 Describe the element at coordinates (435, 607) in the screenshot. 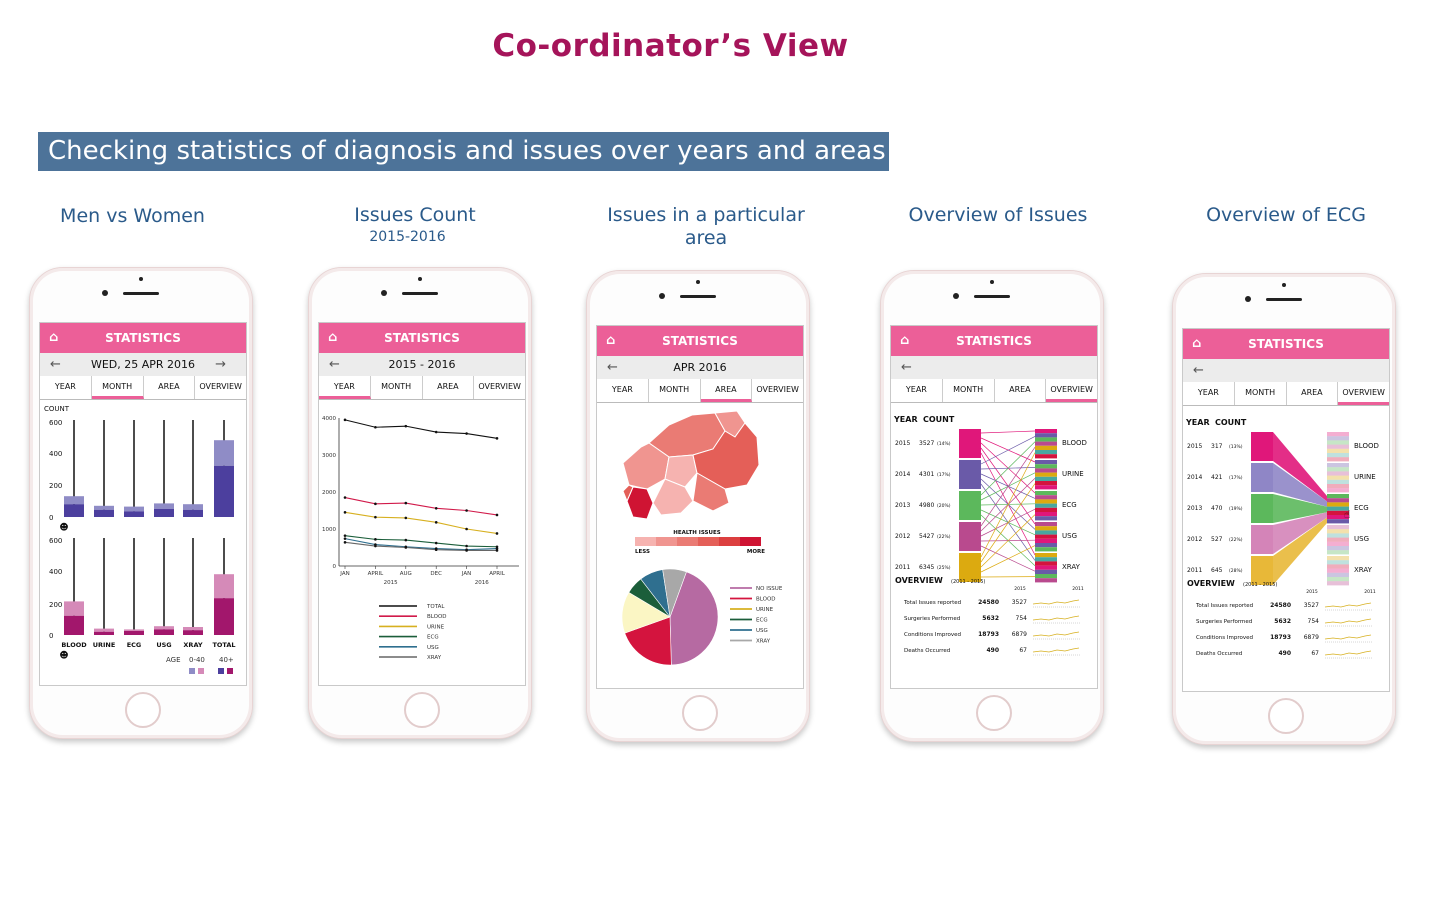

I see `legend-label: TOTAL` at that location.